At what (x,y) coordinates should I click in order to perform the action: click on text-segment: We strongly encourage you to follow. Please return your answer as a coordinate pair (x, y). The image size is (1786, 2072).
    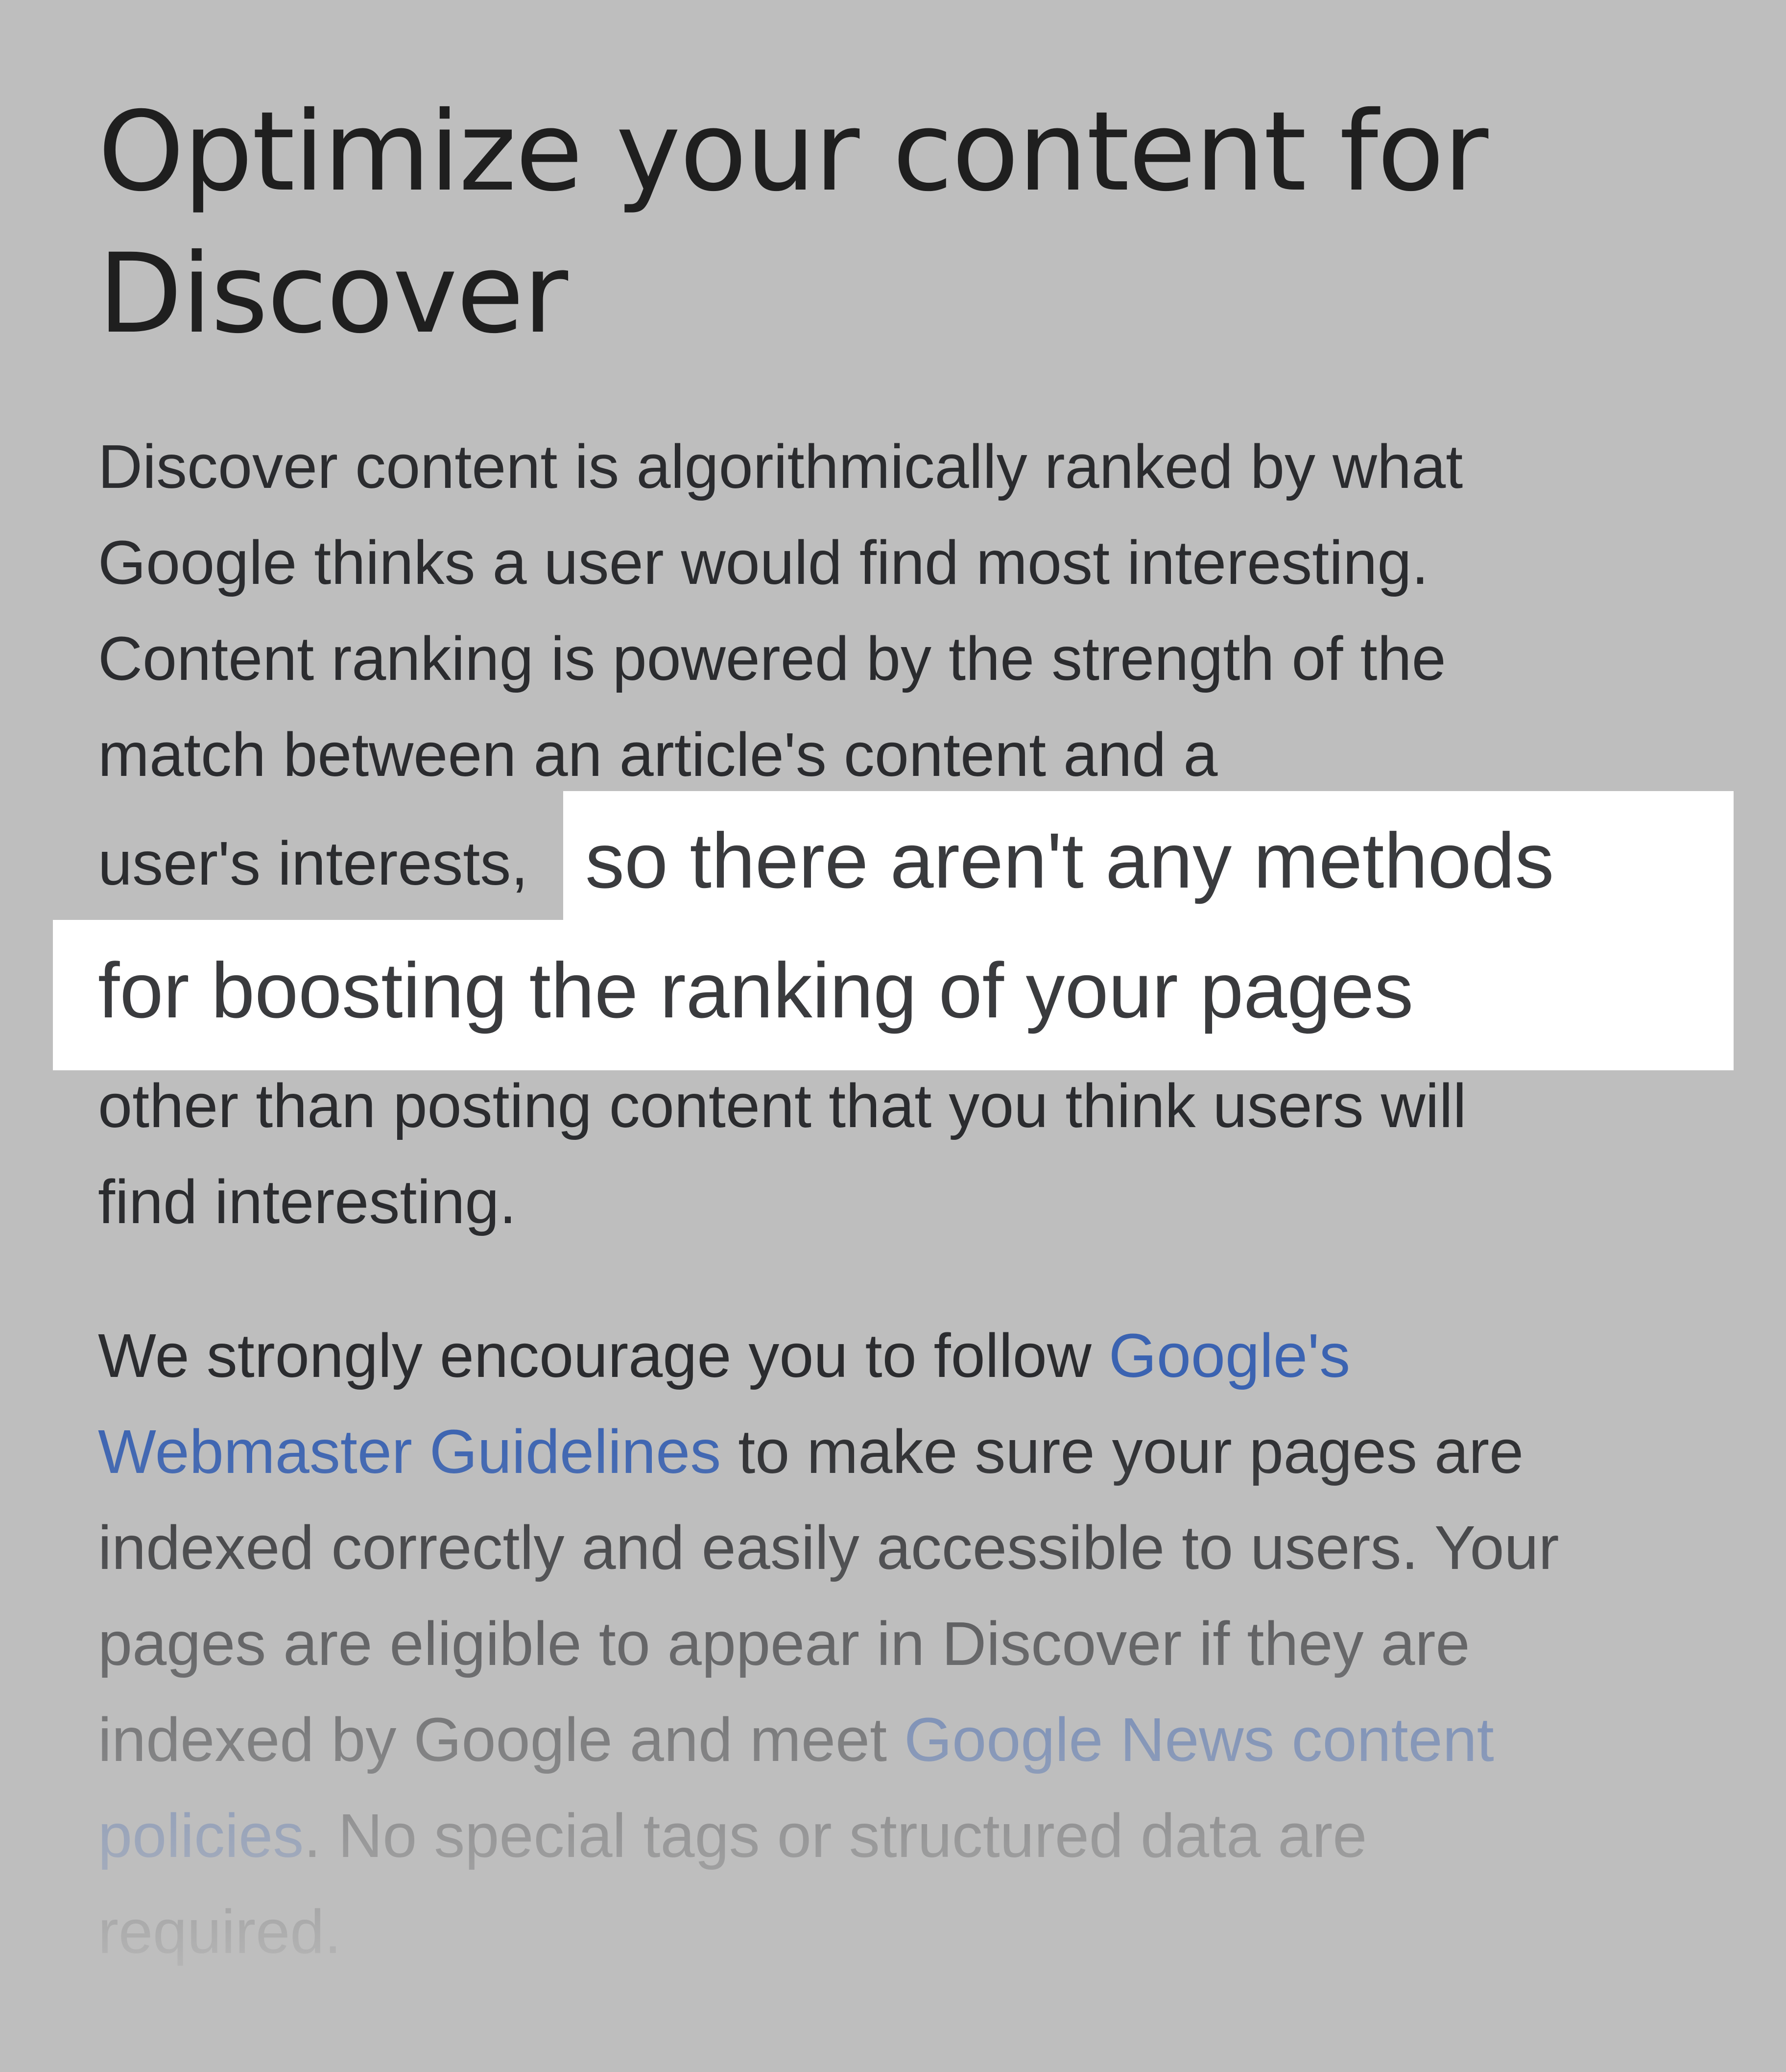
    Looking at the image, I should click on (603, 1355).